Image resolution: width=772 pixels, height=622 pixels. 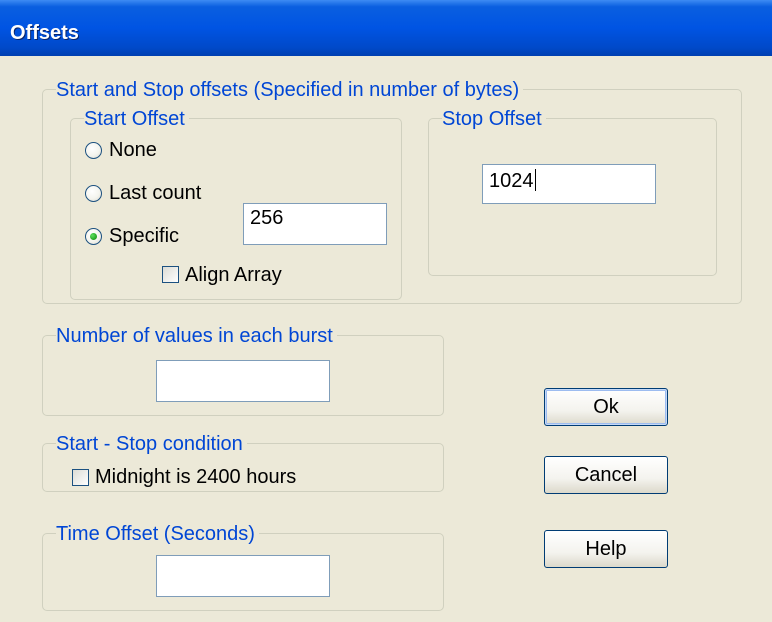 I want to click on cancel-button: Cancel, so click(x=606, y=475).